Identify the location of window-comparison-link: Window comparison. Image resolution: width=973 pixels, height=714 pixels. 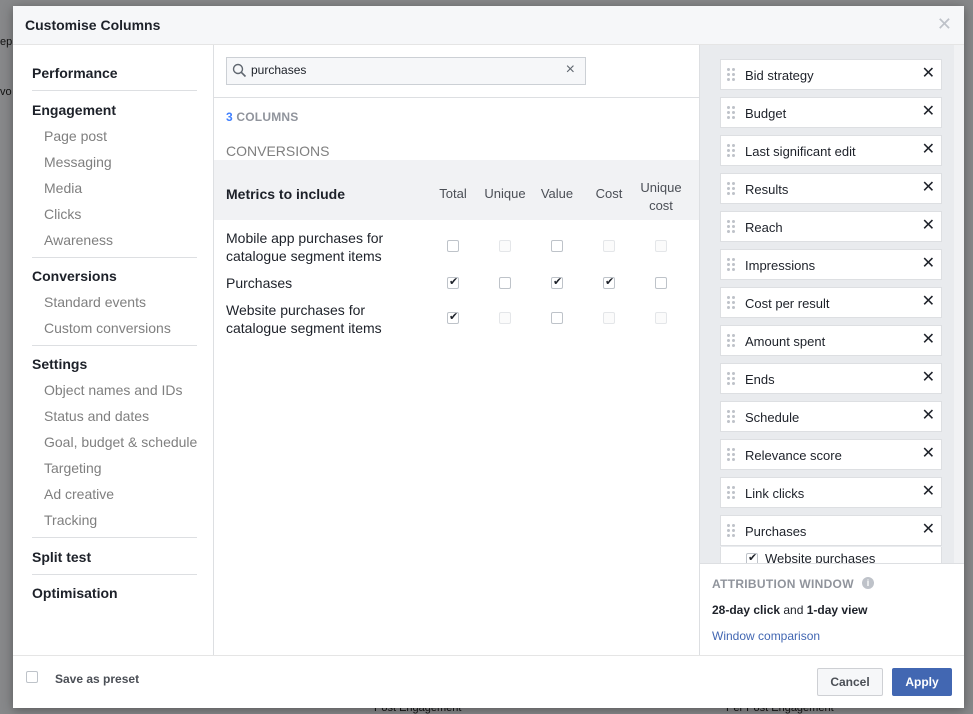
(766, 636).